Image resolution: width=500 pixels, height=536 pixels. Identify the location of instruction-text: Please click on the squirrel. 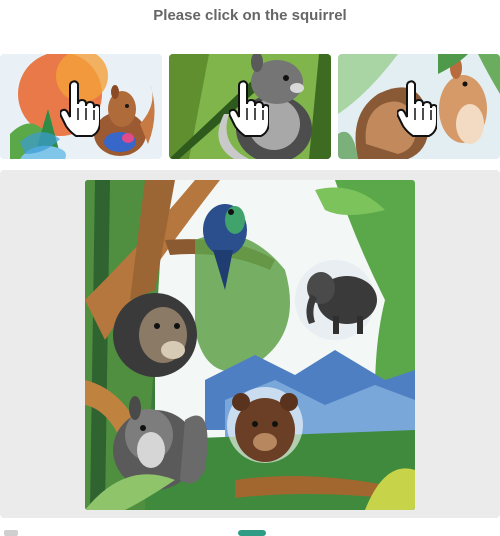
(250, 15).